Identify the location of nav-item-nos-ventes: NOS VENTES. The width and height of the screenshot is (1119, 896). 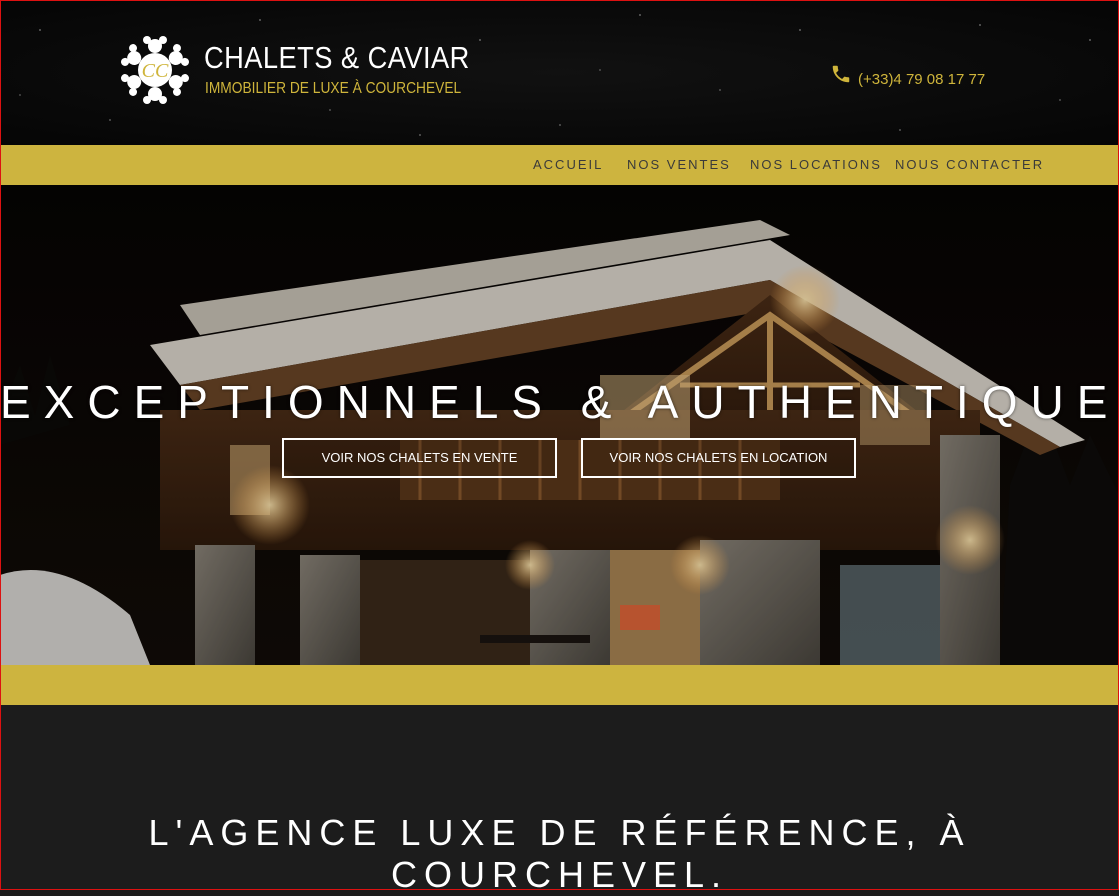
(679, 164).